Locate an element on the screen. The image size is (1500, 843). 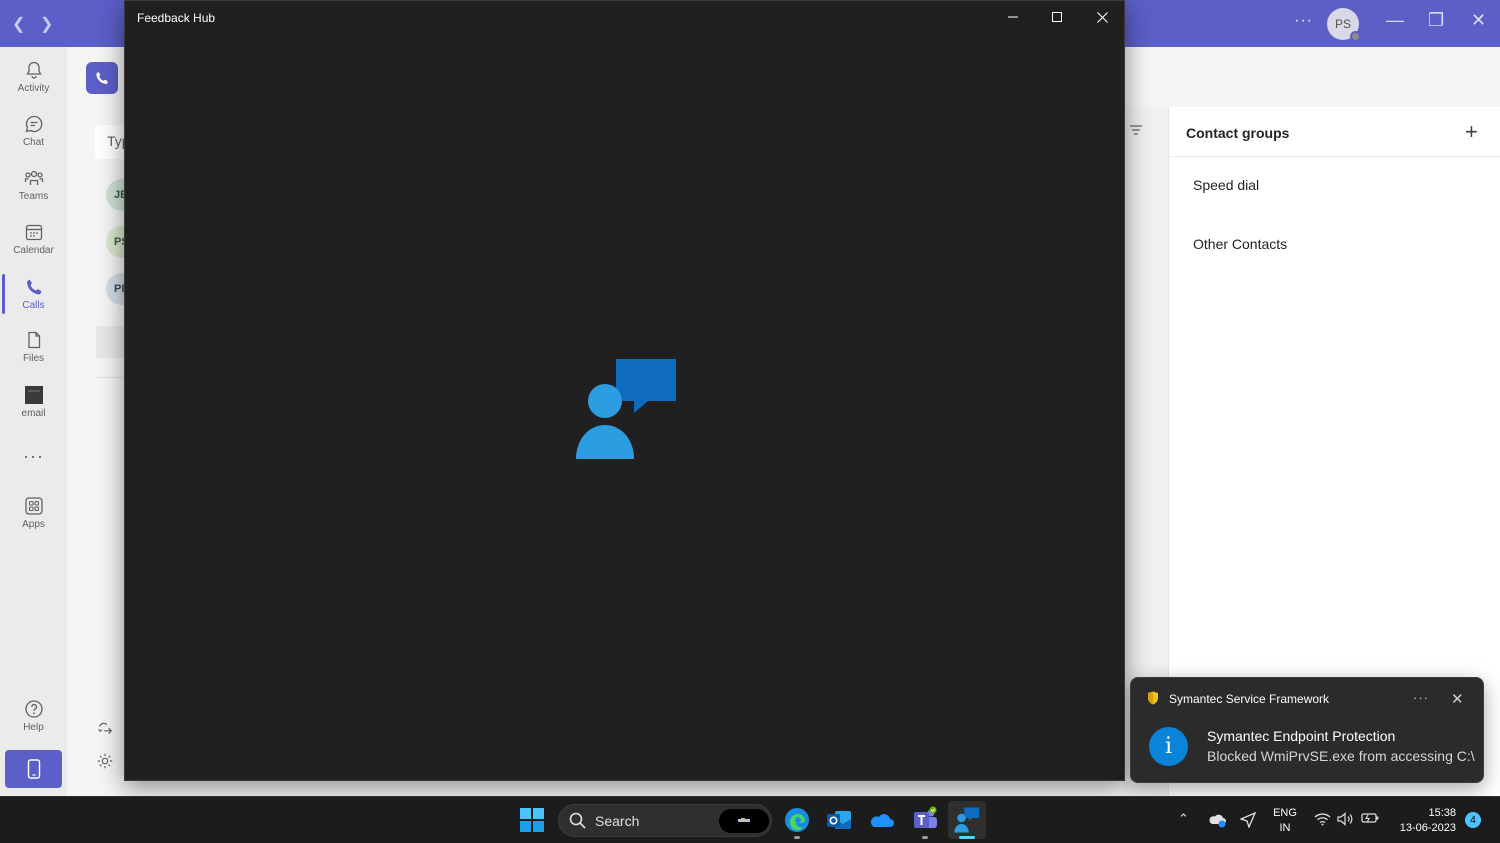
toast-more-options-icon: ··· is located at coordinates (1421, 697).